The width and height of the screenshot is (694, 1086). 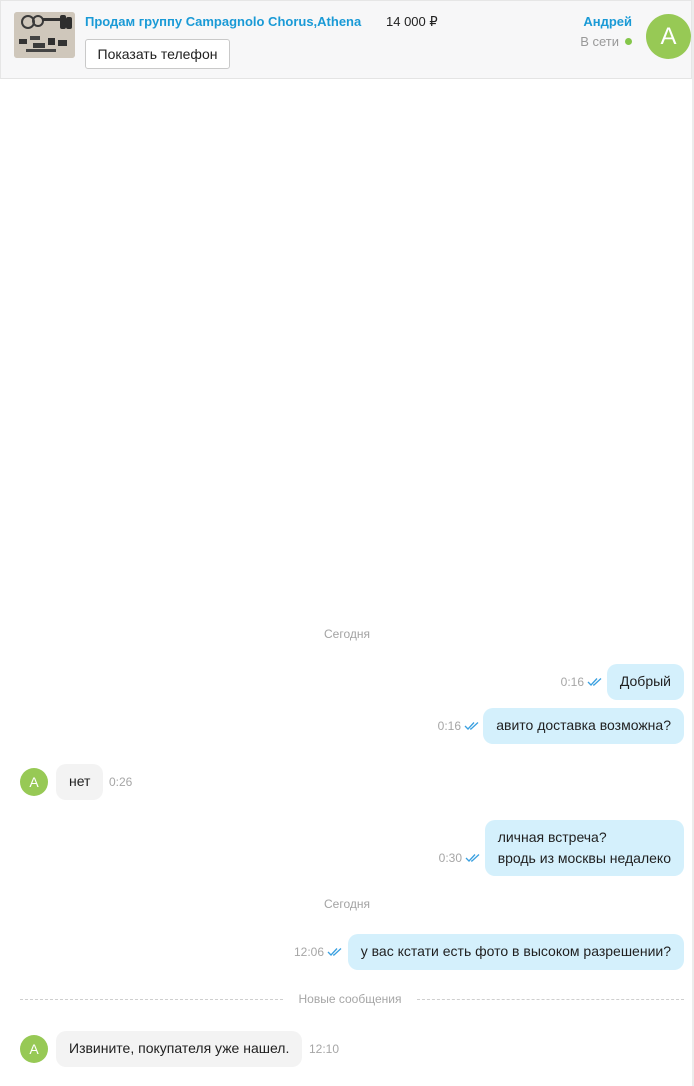 I want to click on message-bubble: Добрый, so click(x=645, y=682).